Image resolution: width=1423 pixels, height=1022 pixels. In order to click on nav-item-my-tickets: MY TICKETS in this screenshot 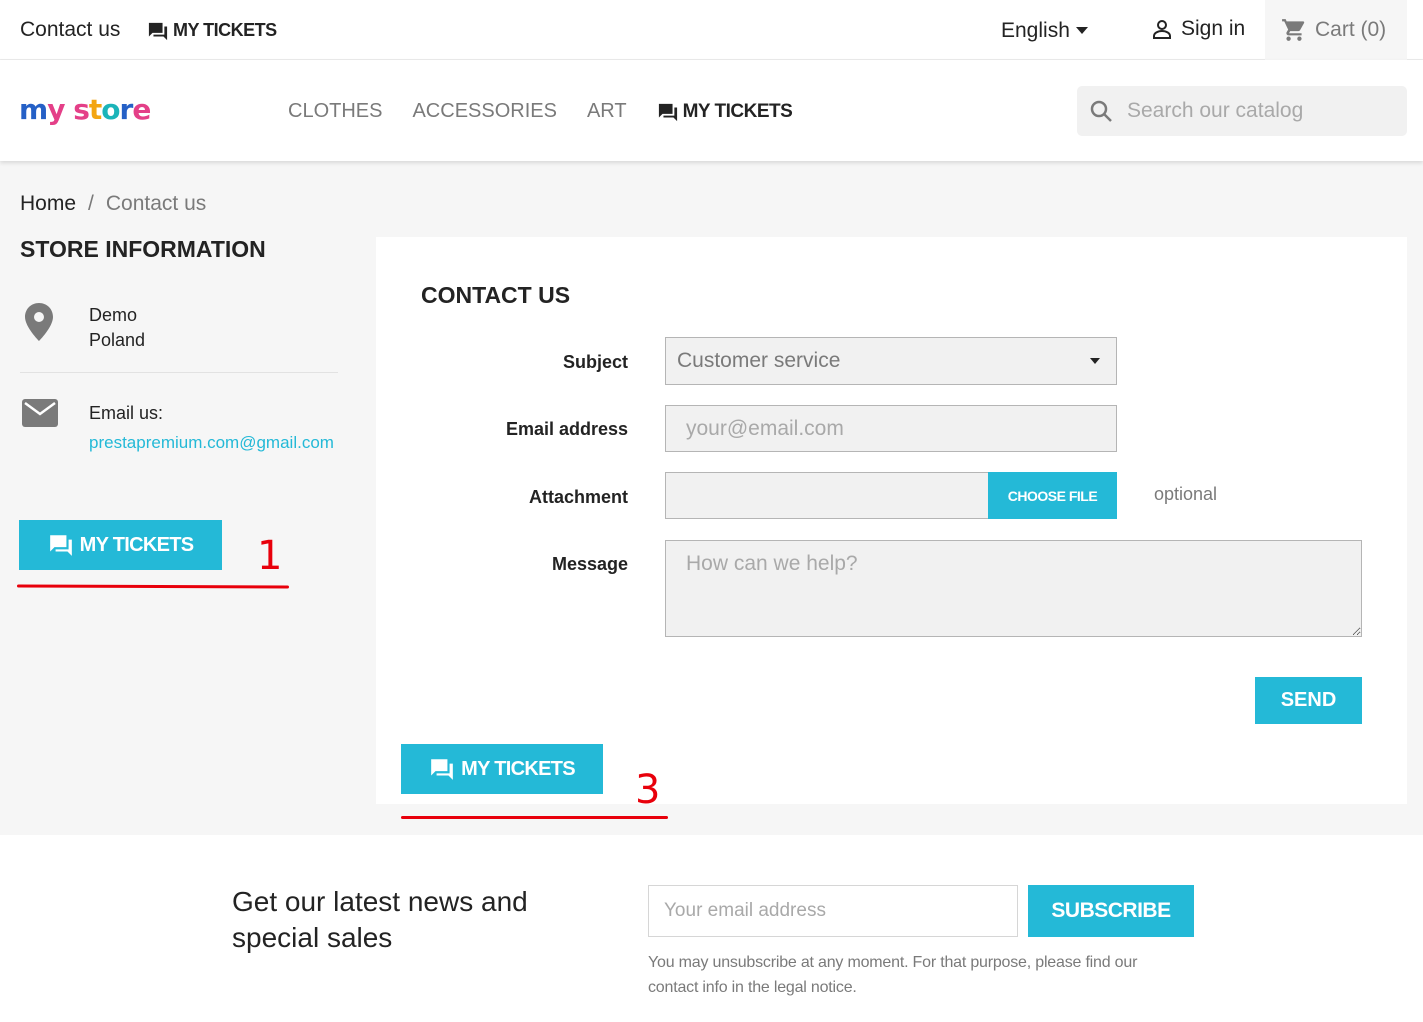, I will do `click(725, 111)`.